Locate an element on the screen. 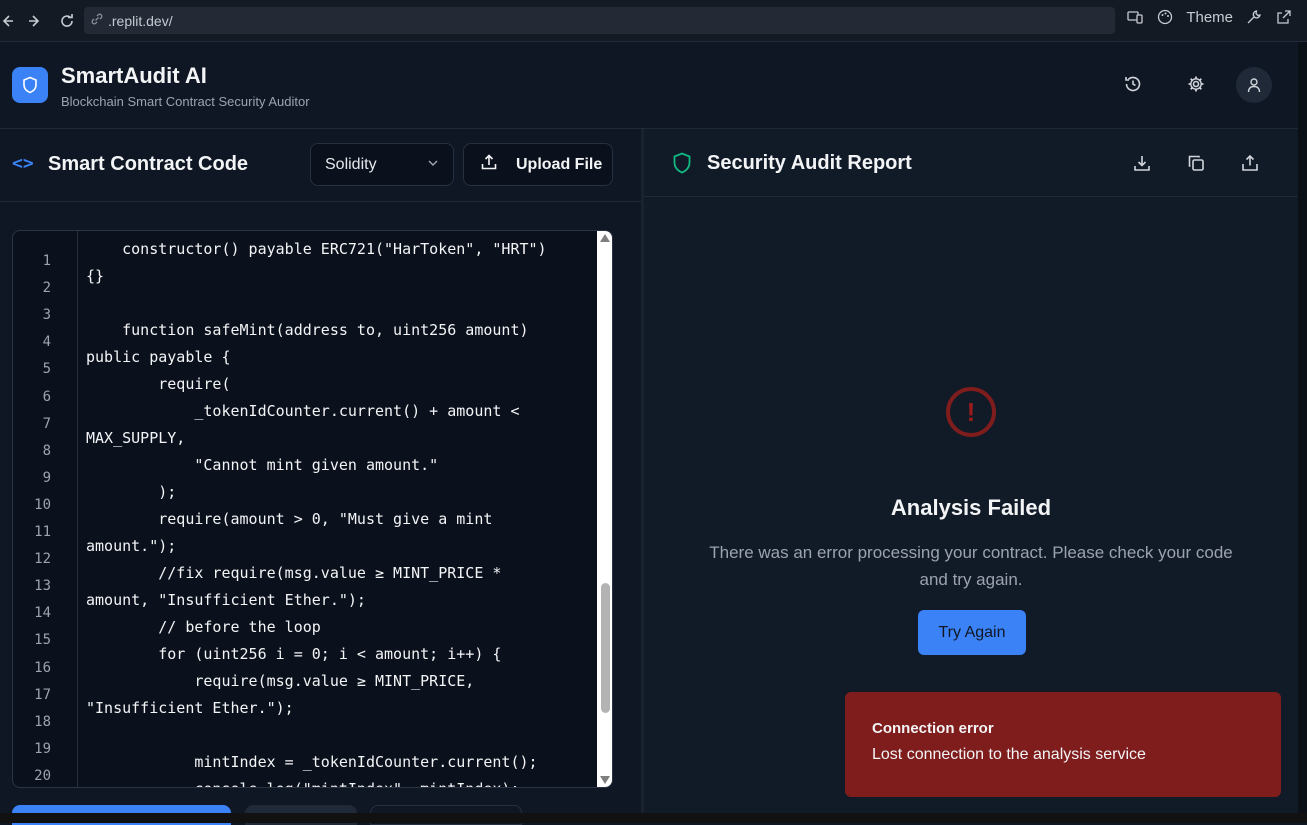  line-number: 10 is located at coordinates (42, 504).